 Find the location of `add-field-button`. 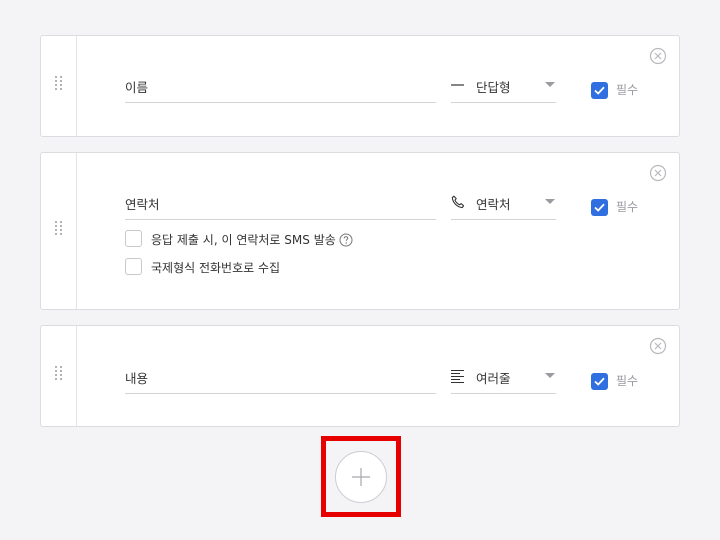

add-field-button is located at coordinates (361, 477).